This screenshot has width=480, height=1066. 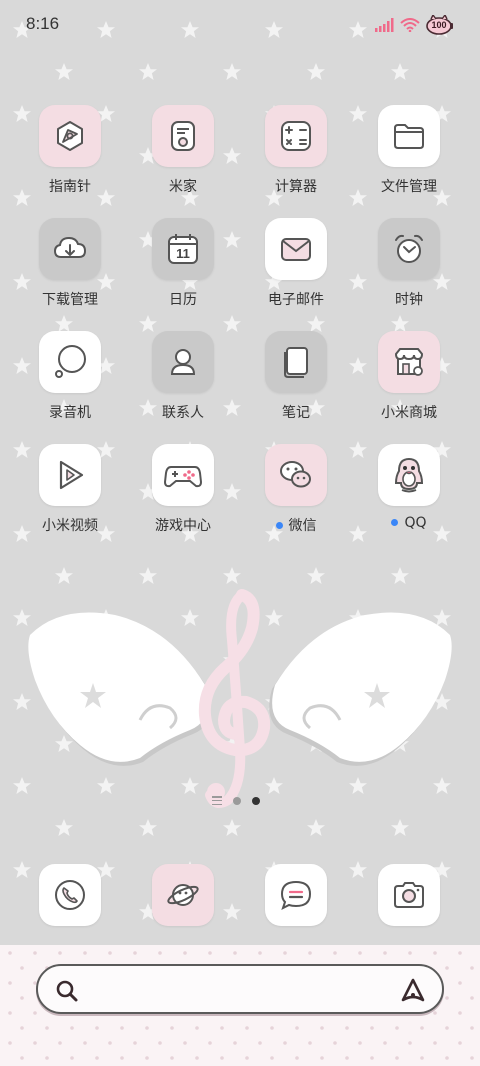 I want to click on app-contacts: 联系人, so click(x=183, y=376).